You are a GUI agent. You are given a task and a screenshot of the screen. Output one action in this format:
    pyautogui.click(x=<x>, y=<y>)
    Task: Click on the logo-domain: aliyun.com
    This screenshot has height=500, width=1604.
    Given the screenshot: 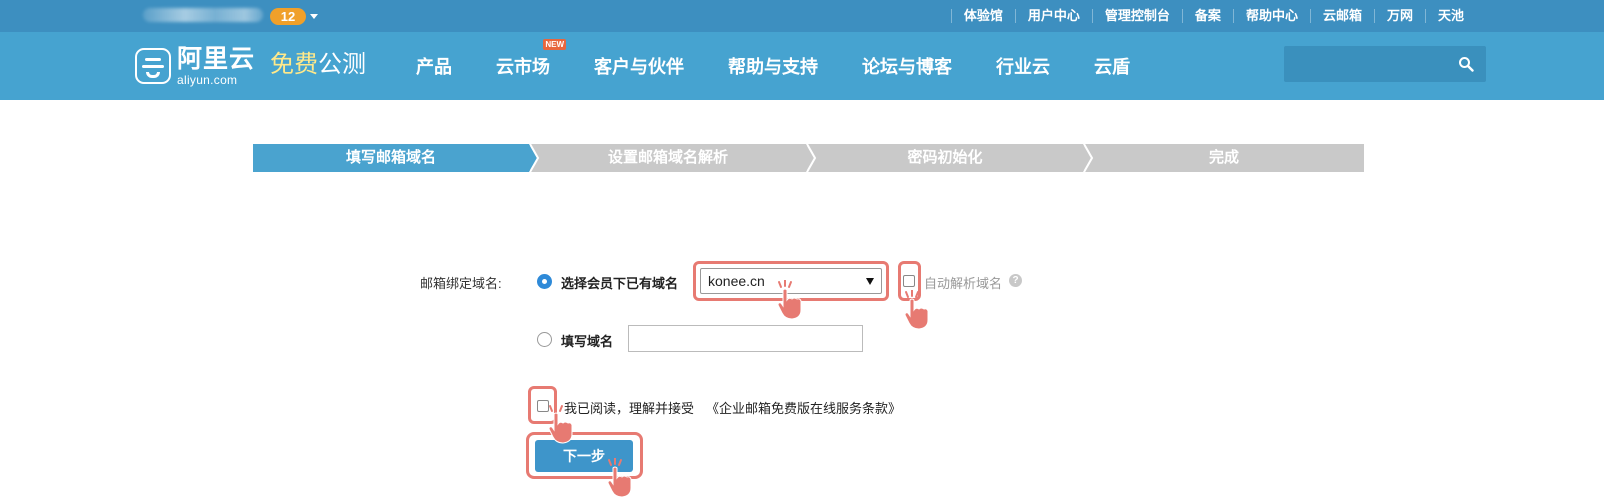 What is the action you would take?
    pyautogui.click(x=207, y=79)
    